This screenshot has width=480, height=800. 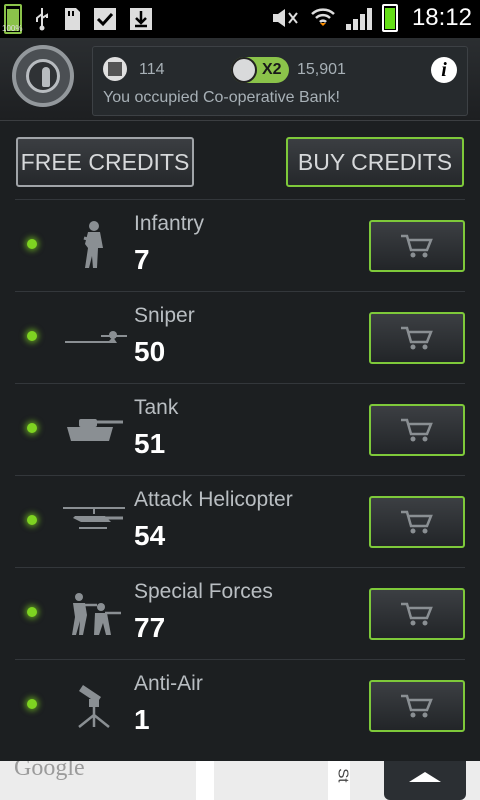 I want to click on unit-row-infantry: Infantry 7, so click(x=240, y=245).